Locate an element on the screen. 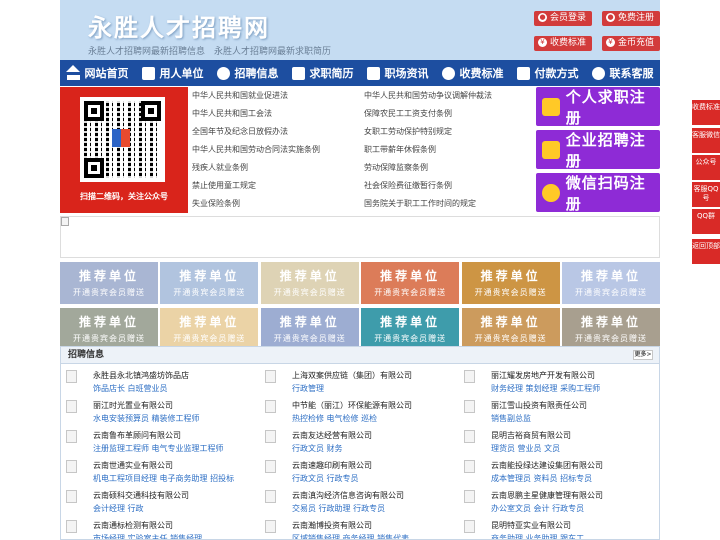 This screenshot has height=540, width=720. company-name-link: 中节能（丽江）环保能源有限公司 is located at coordinates (352, 405).